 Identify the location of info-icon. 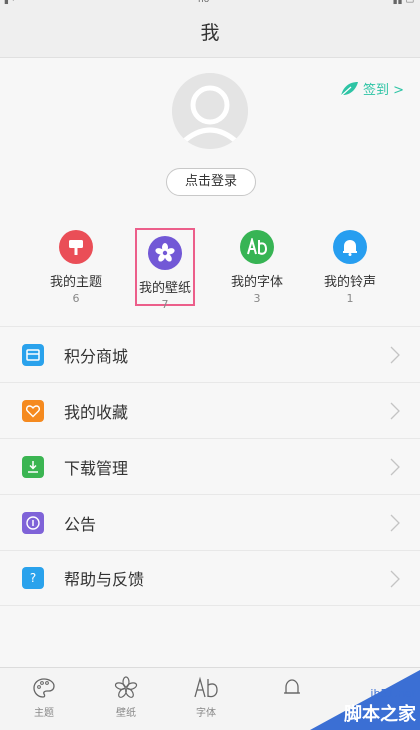
(33, 522).